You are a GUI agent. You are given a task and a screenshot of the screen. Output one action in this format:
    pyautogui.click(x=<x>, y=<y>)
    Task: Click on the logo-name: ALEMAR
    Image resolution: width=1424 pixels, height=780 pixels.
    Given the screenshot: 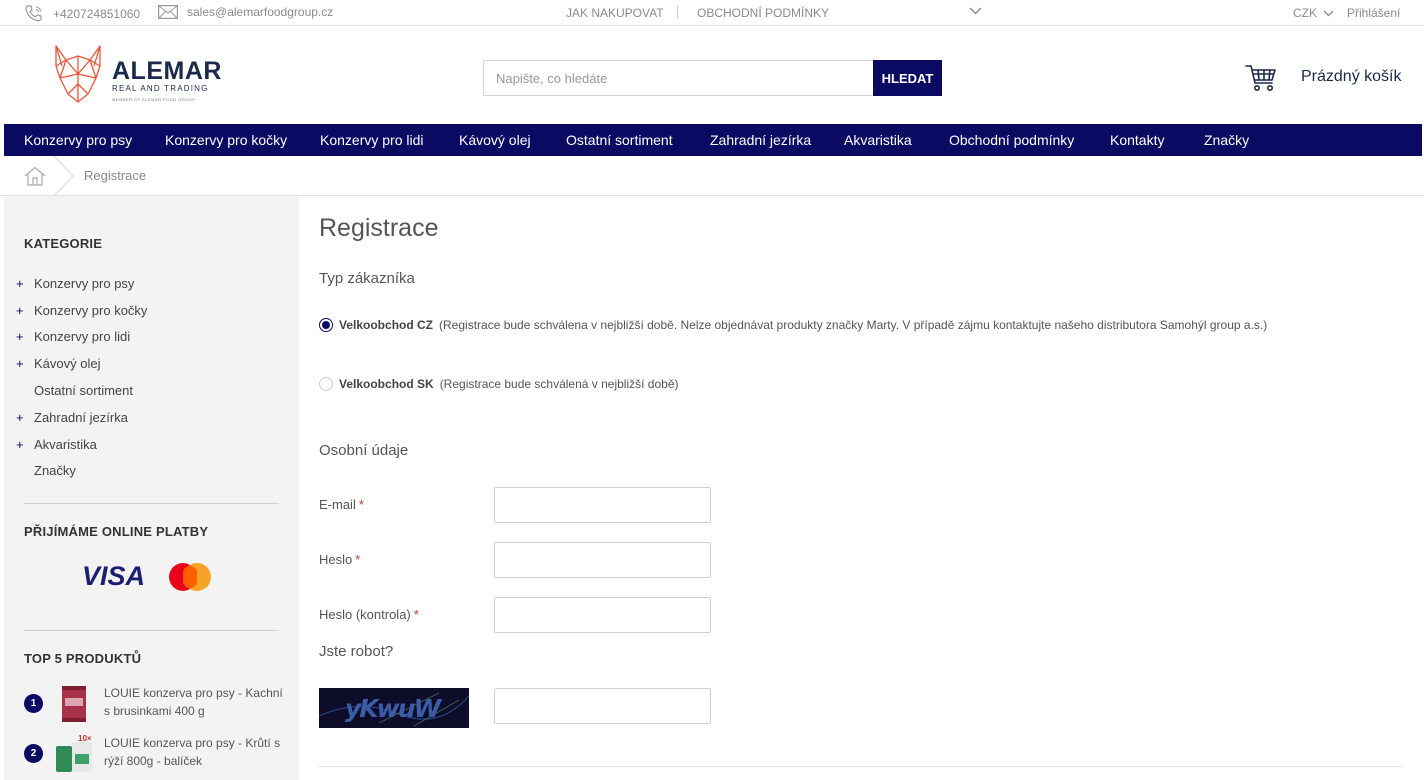 What is the action you would take?
    pyautogui.click(x=167, y=71)
    